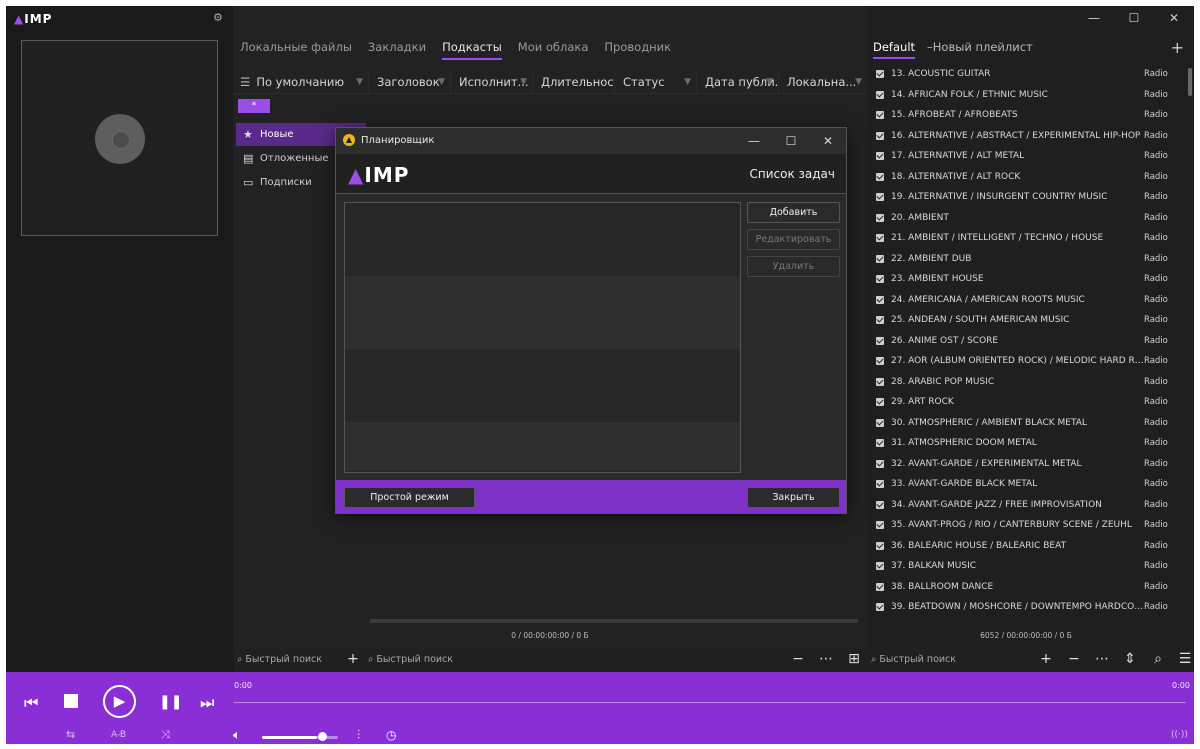  I want to click on playlist-item: 36. BALEARIC HOUSE / BALEARIC BEAT Radio, so click(1026, 546).